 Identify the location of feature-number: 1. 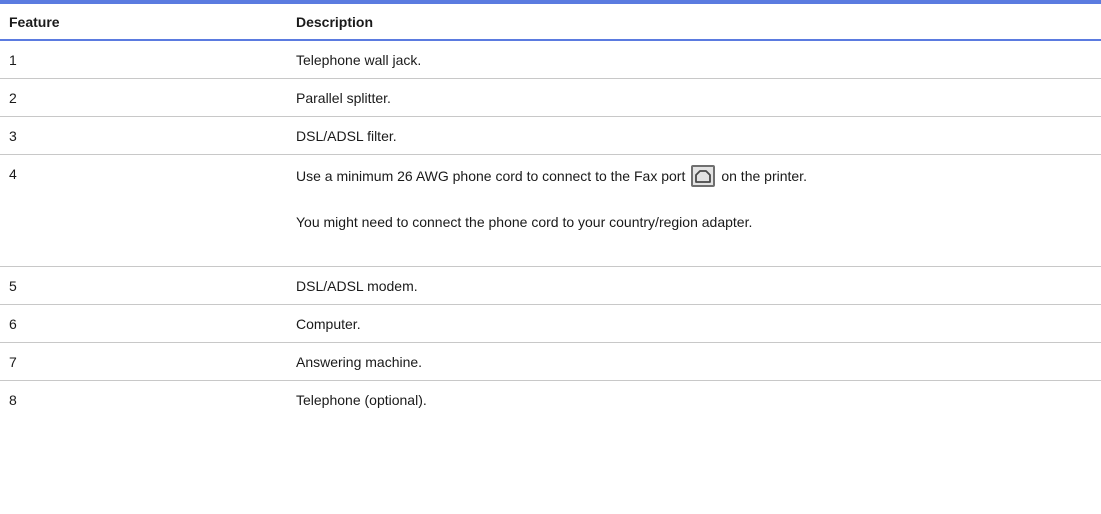
(13, 59).